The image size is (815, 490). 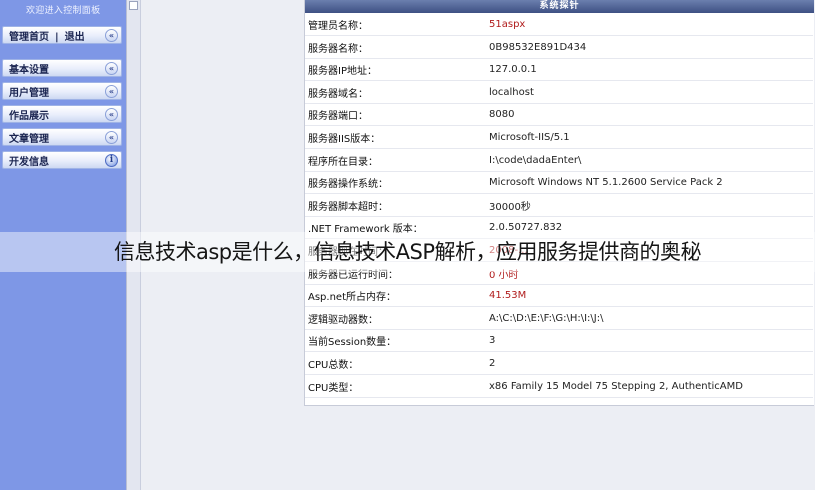 What do you see at coordinates (343, 162) in the screenshot?
I see `row-label: 程序所在目录：` at bounding box center [343, 162].